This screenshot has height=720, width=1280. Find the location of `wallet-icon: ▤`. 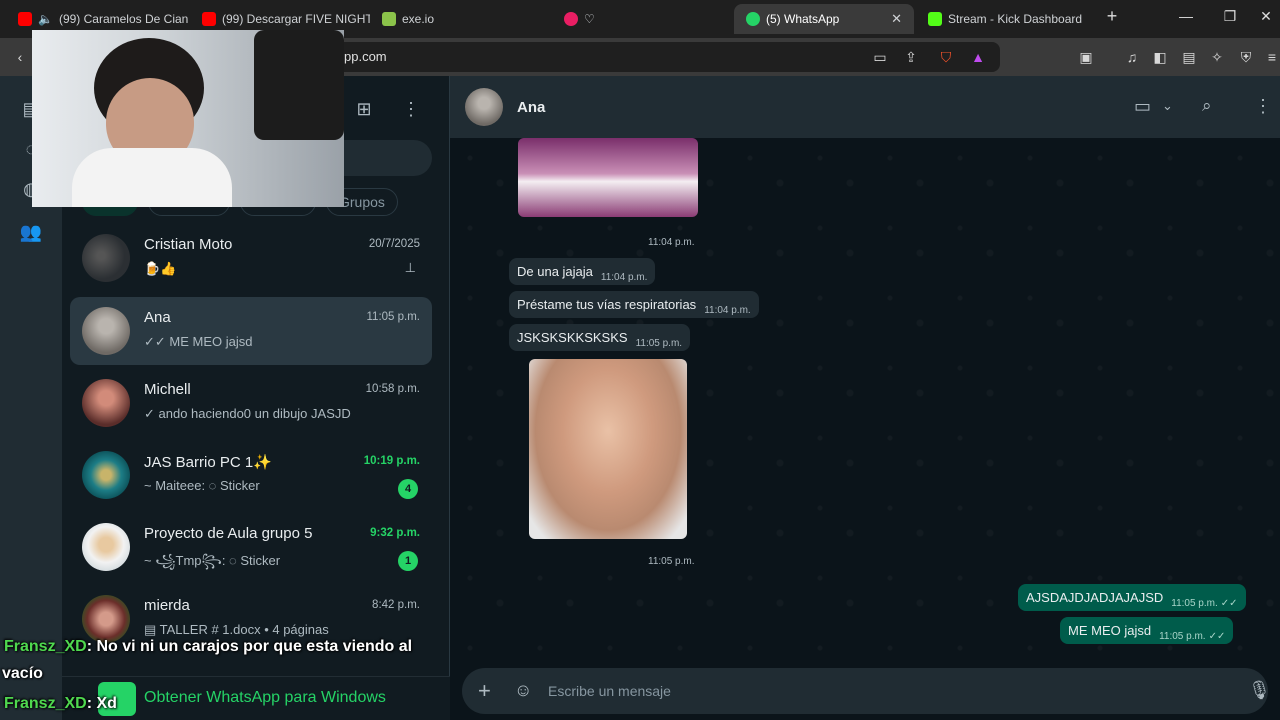

wallet-icon: ▤ is located at coordinates (1189, 57).